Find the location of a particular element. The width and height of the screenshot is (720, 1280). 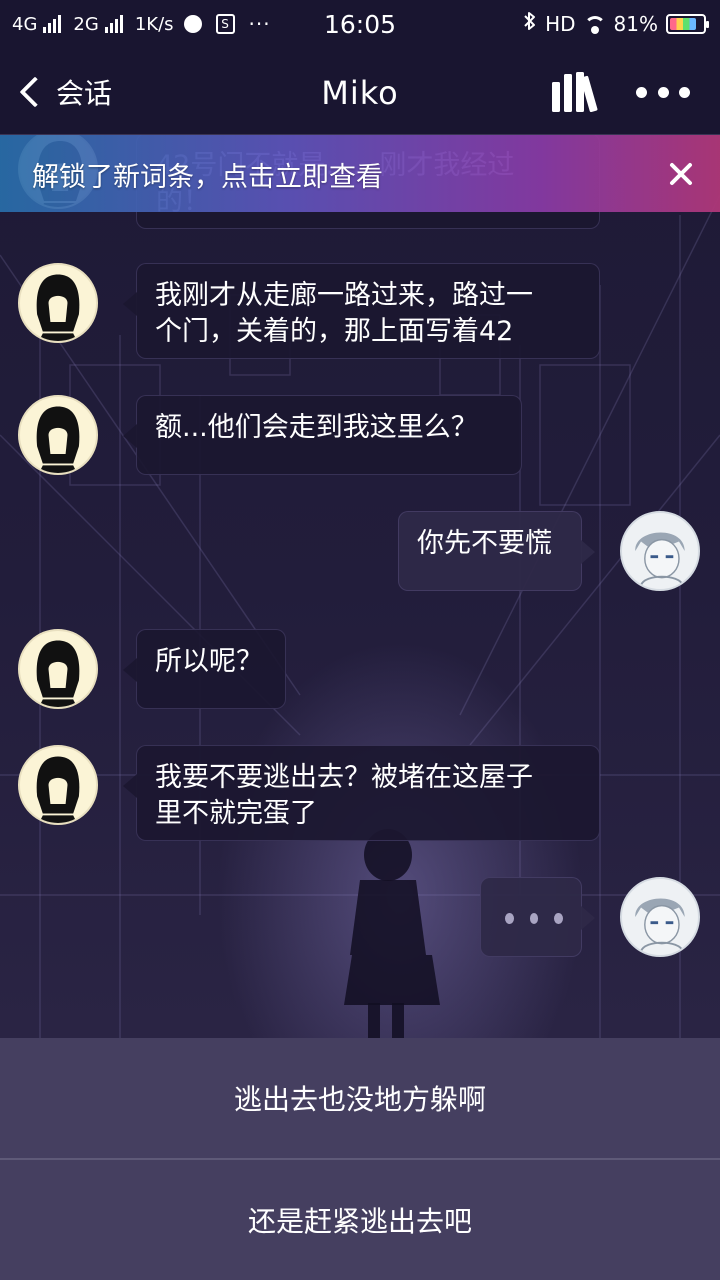

message-bubble: 额...他们会走到我这里么？ is located at coordinates (322, 435).